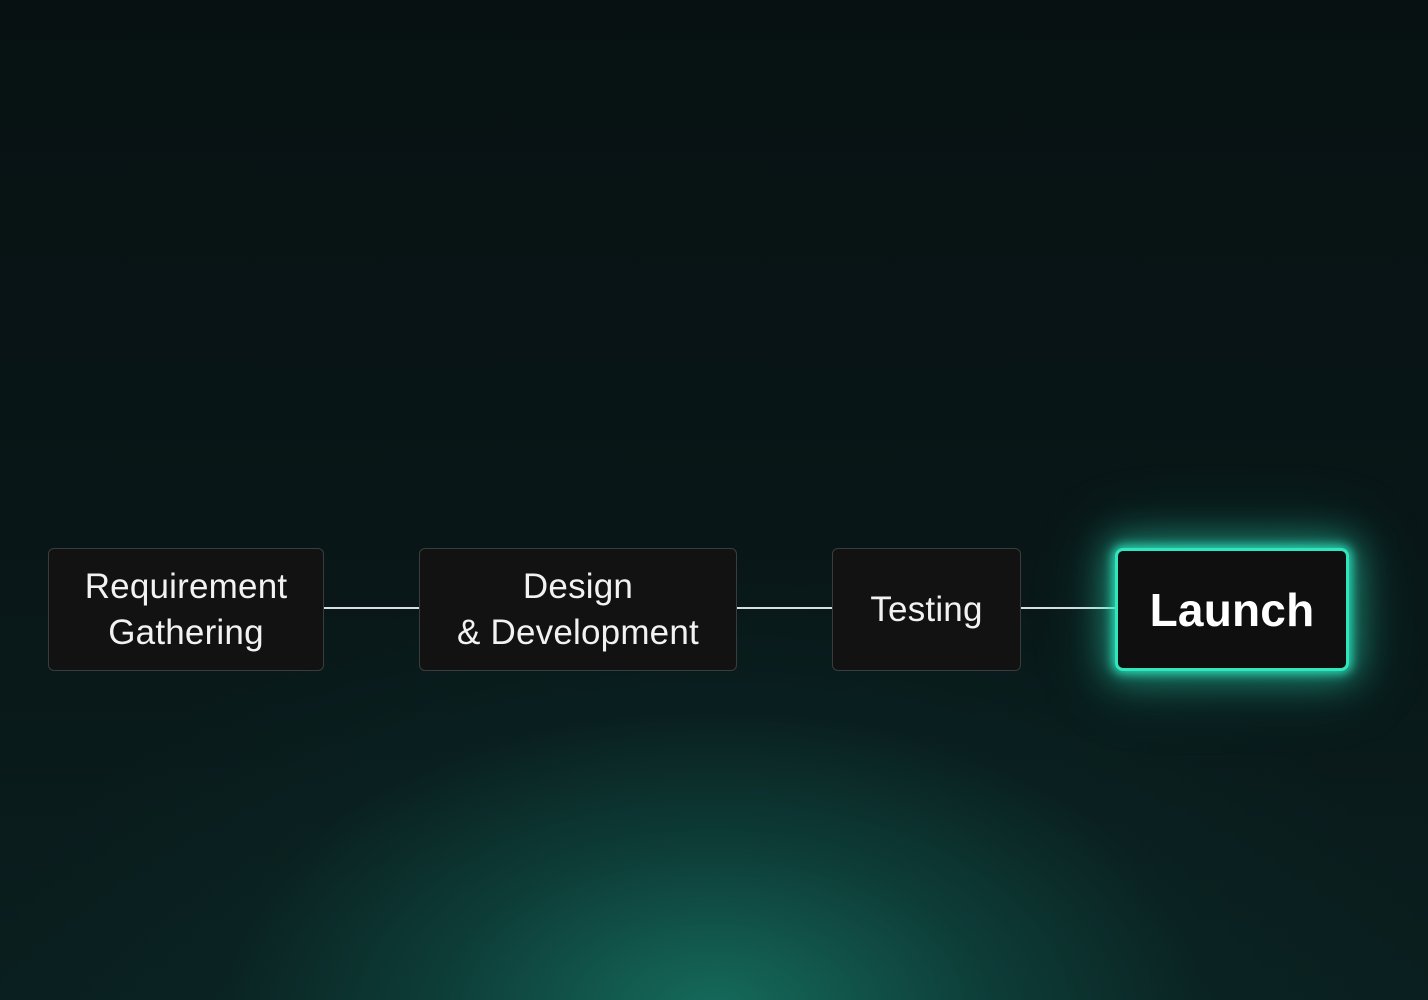 This screenshot has height=1000, width=1428. I want to click on step-launch-active: Launch, so click(1232, 609).